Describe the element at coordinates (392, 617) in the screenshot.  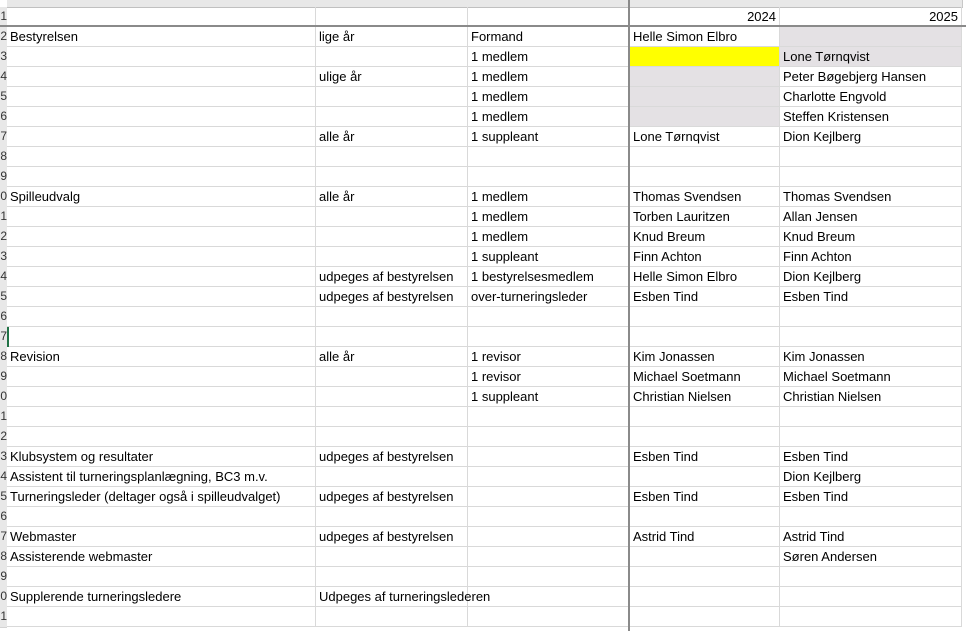
I see `cell-b31` at that location.